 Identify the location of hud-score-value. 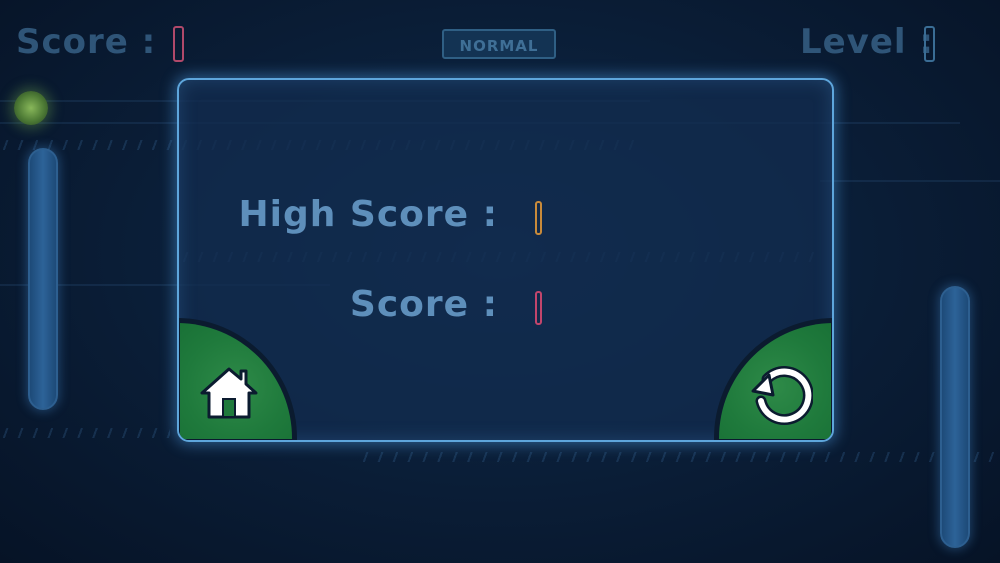
(178, 44).